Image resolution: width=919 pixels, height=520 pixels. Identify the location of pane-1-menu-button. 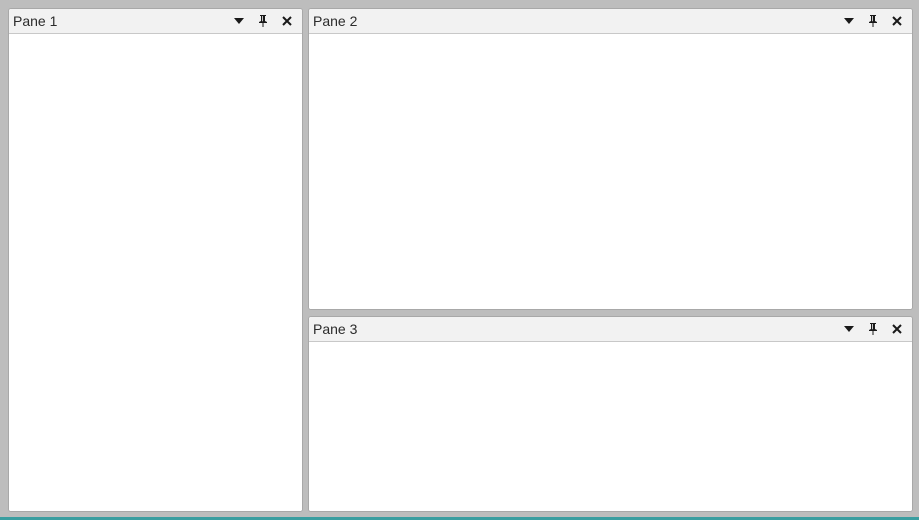
(239, 21).